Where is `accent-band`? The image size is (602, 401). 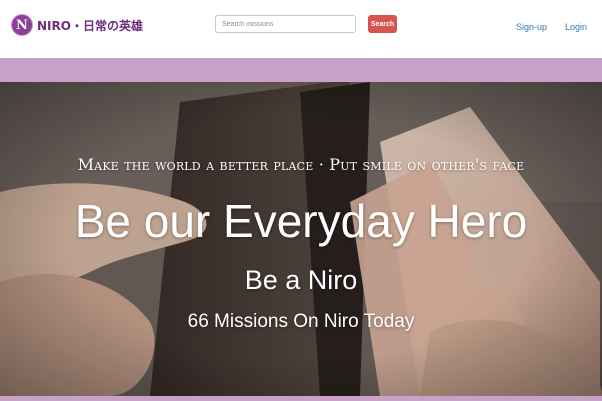
accent-band is located at coordinates (301, 70).